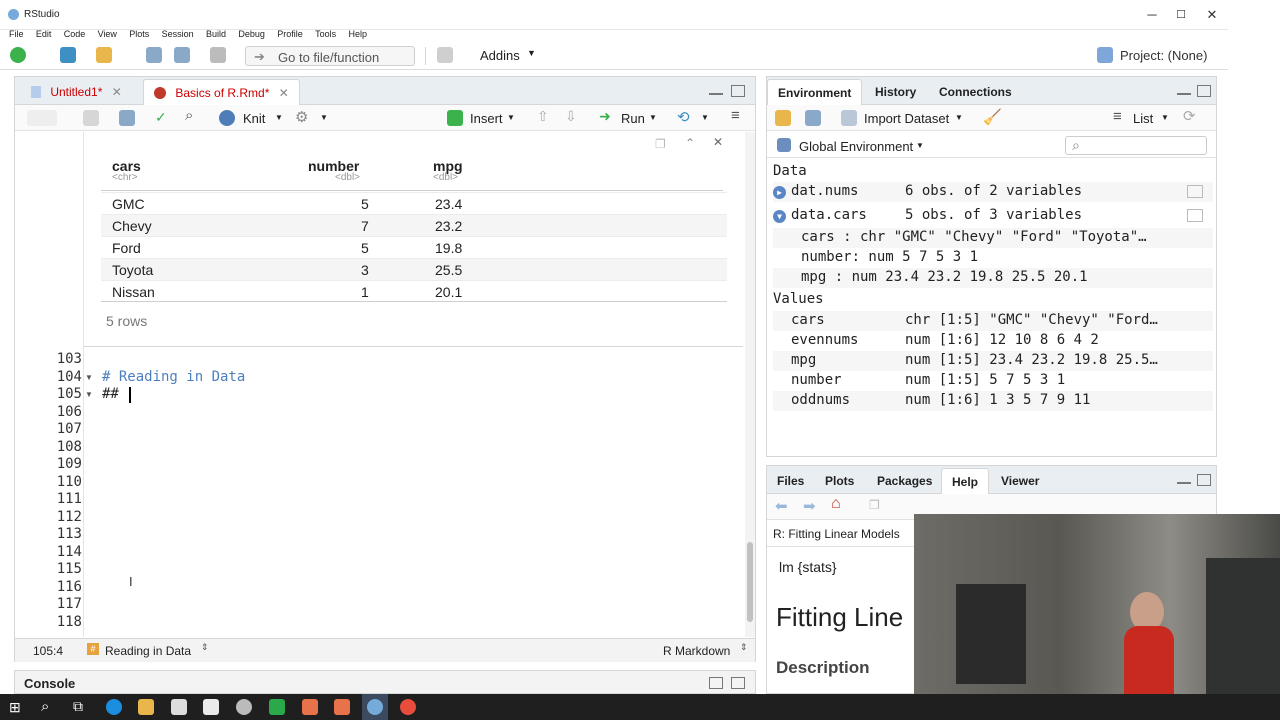 This screenshot has height=720, width=1280. Describe the element at coordinates (244, 707) in the screenshot. I see `app-icon` at that location.